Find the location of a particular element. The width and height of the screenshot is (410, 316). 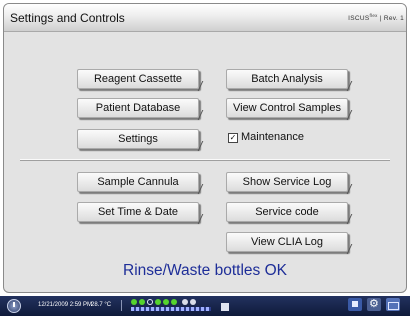

service-code-button: Service code is located at coordinates (287, 212).